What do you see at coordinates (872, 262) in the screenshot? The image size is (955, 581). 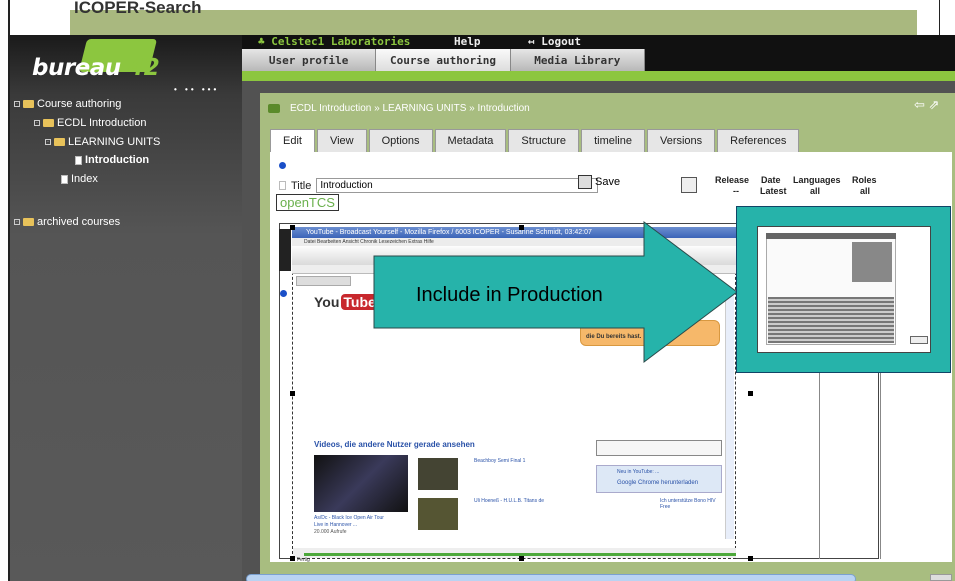 I see `preview-image` at bounding box center [872, 262].